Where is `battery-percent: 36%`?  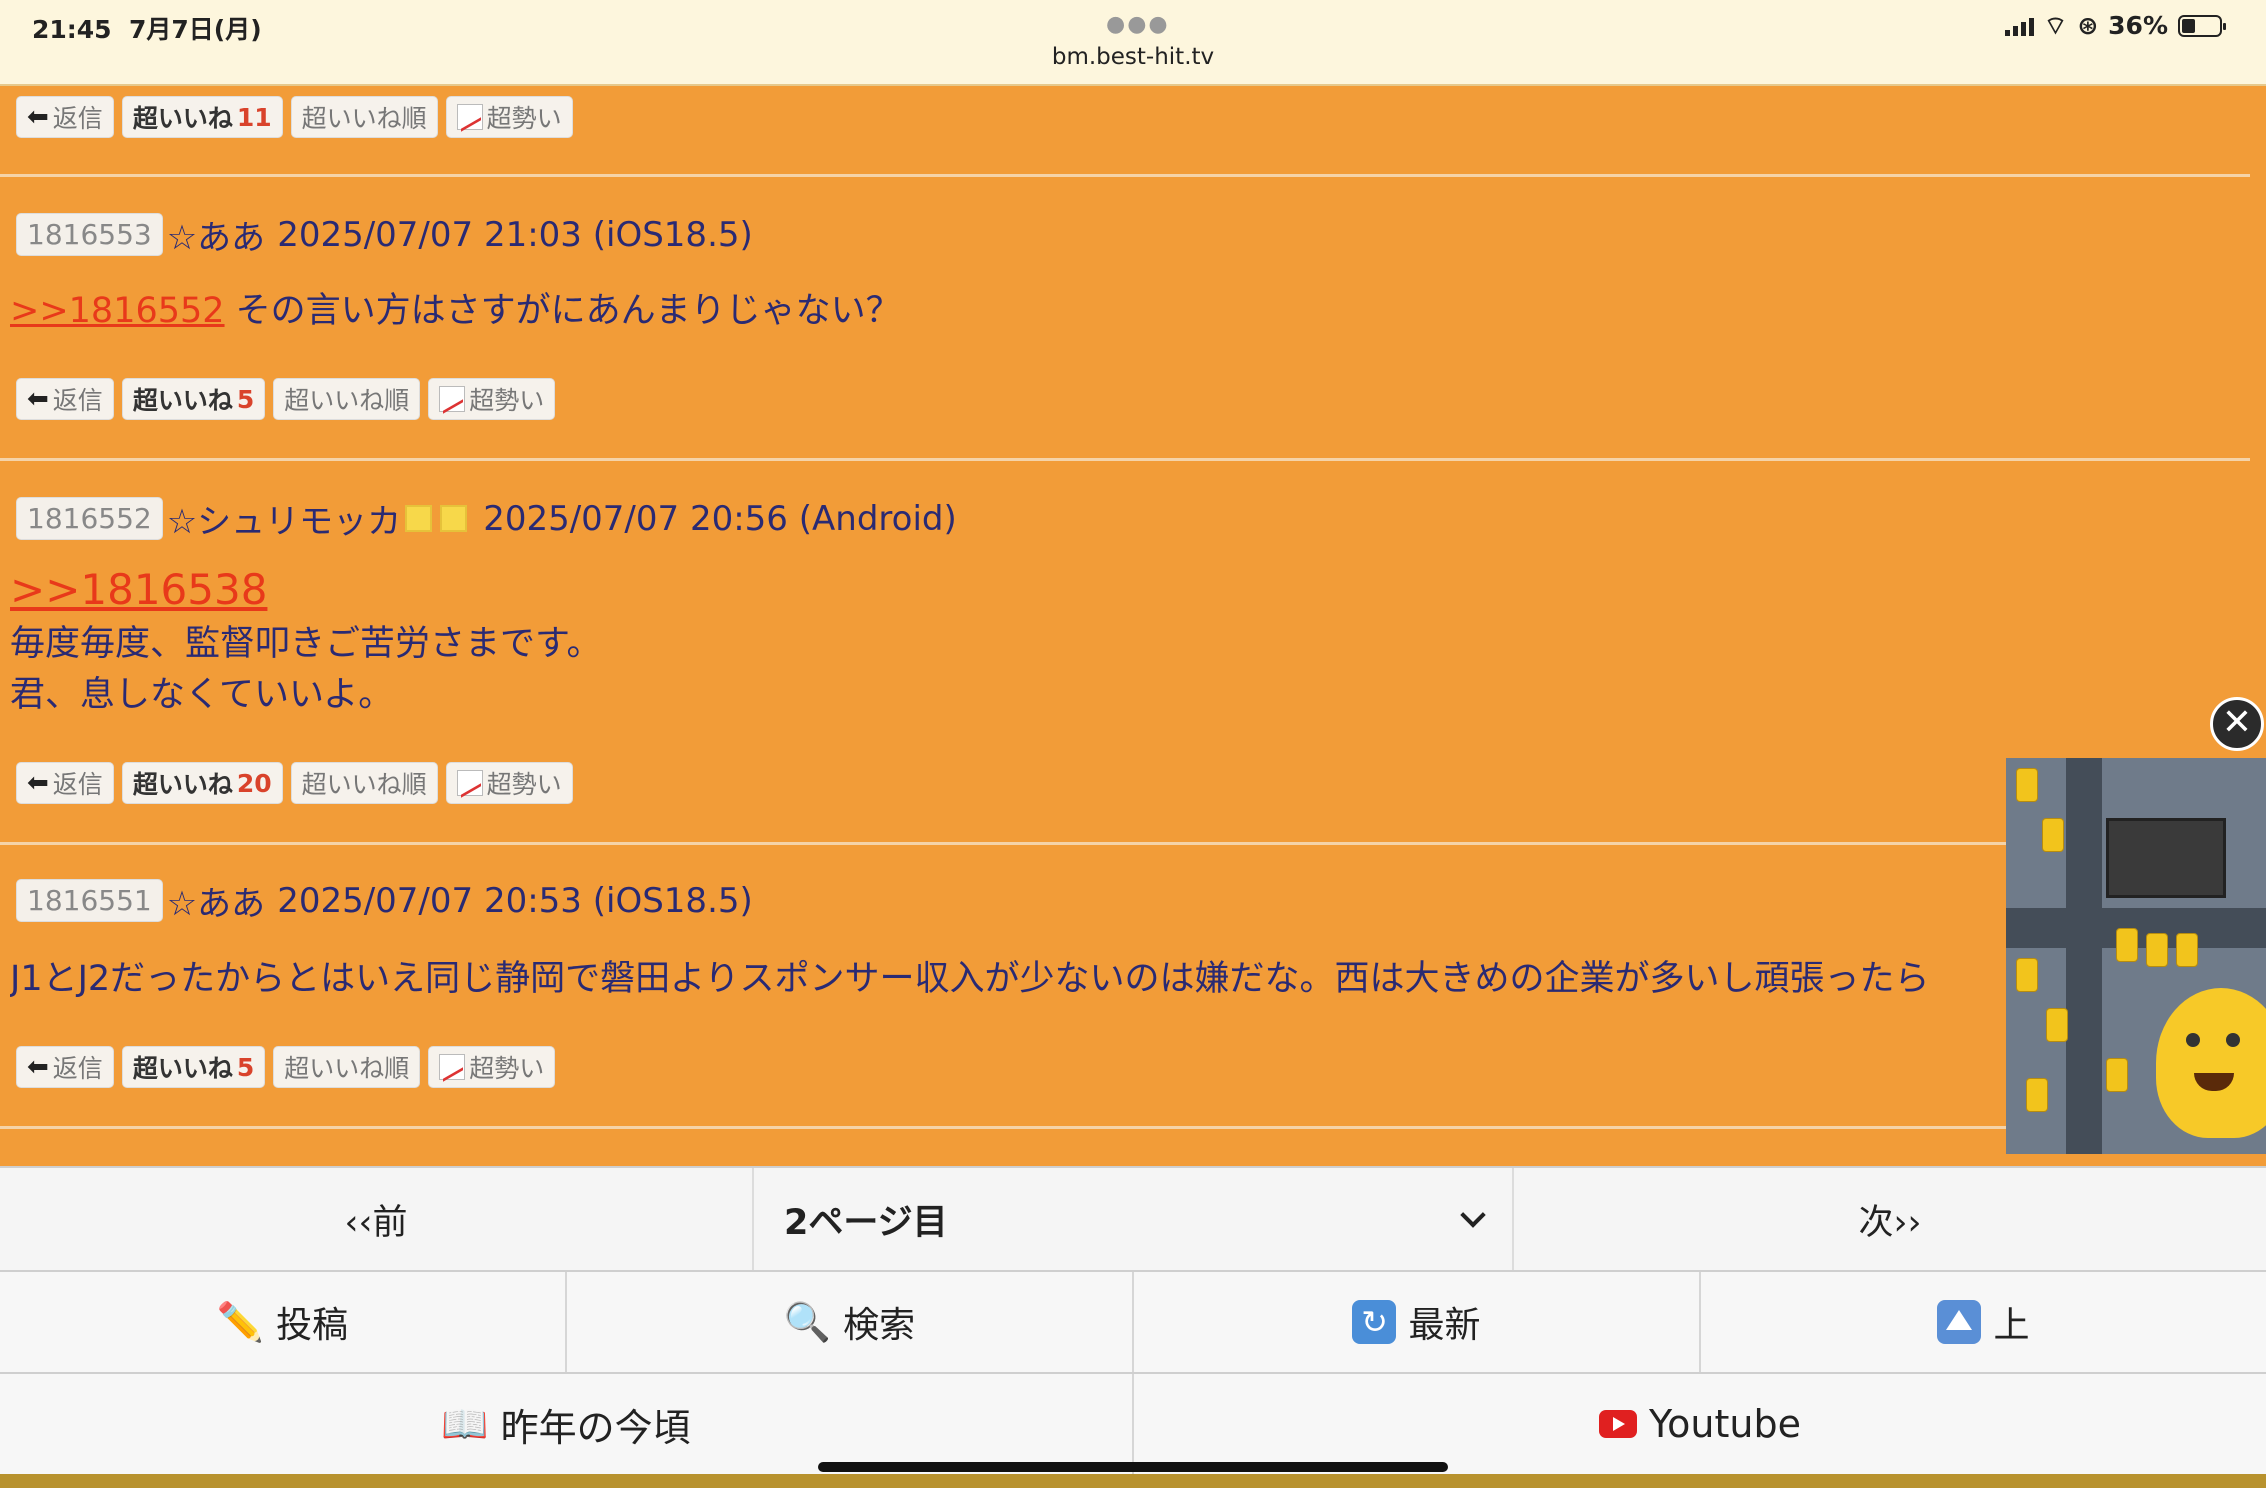
battery-percent: 36% is located at coordinates (2138, 25).